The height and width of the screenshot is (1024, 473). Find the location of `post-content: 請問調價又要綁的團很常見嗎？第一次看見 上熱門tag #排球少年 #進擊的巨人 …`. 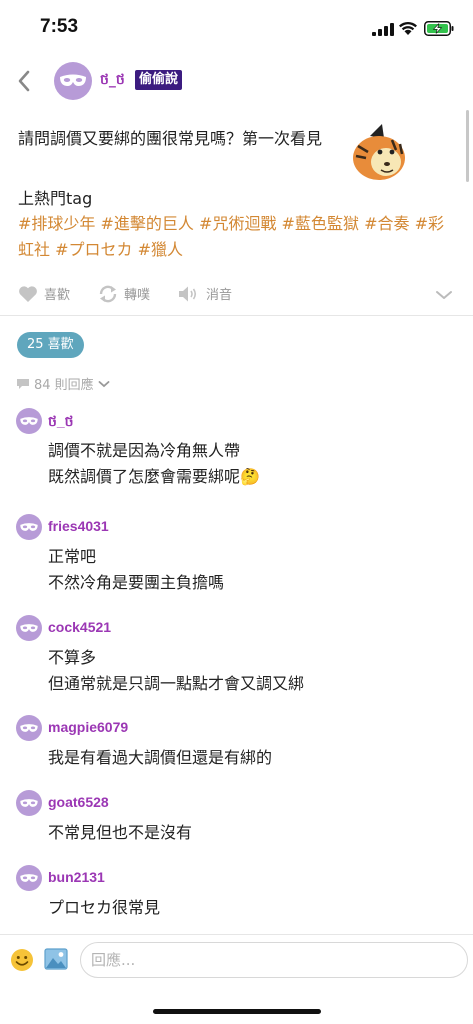

post-content: 請問調價又要綁的團很常見嗎？第一次看見 上熱門tag #排球少年 #進擊的巨人 … is located at coordinates (238, 190).